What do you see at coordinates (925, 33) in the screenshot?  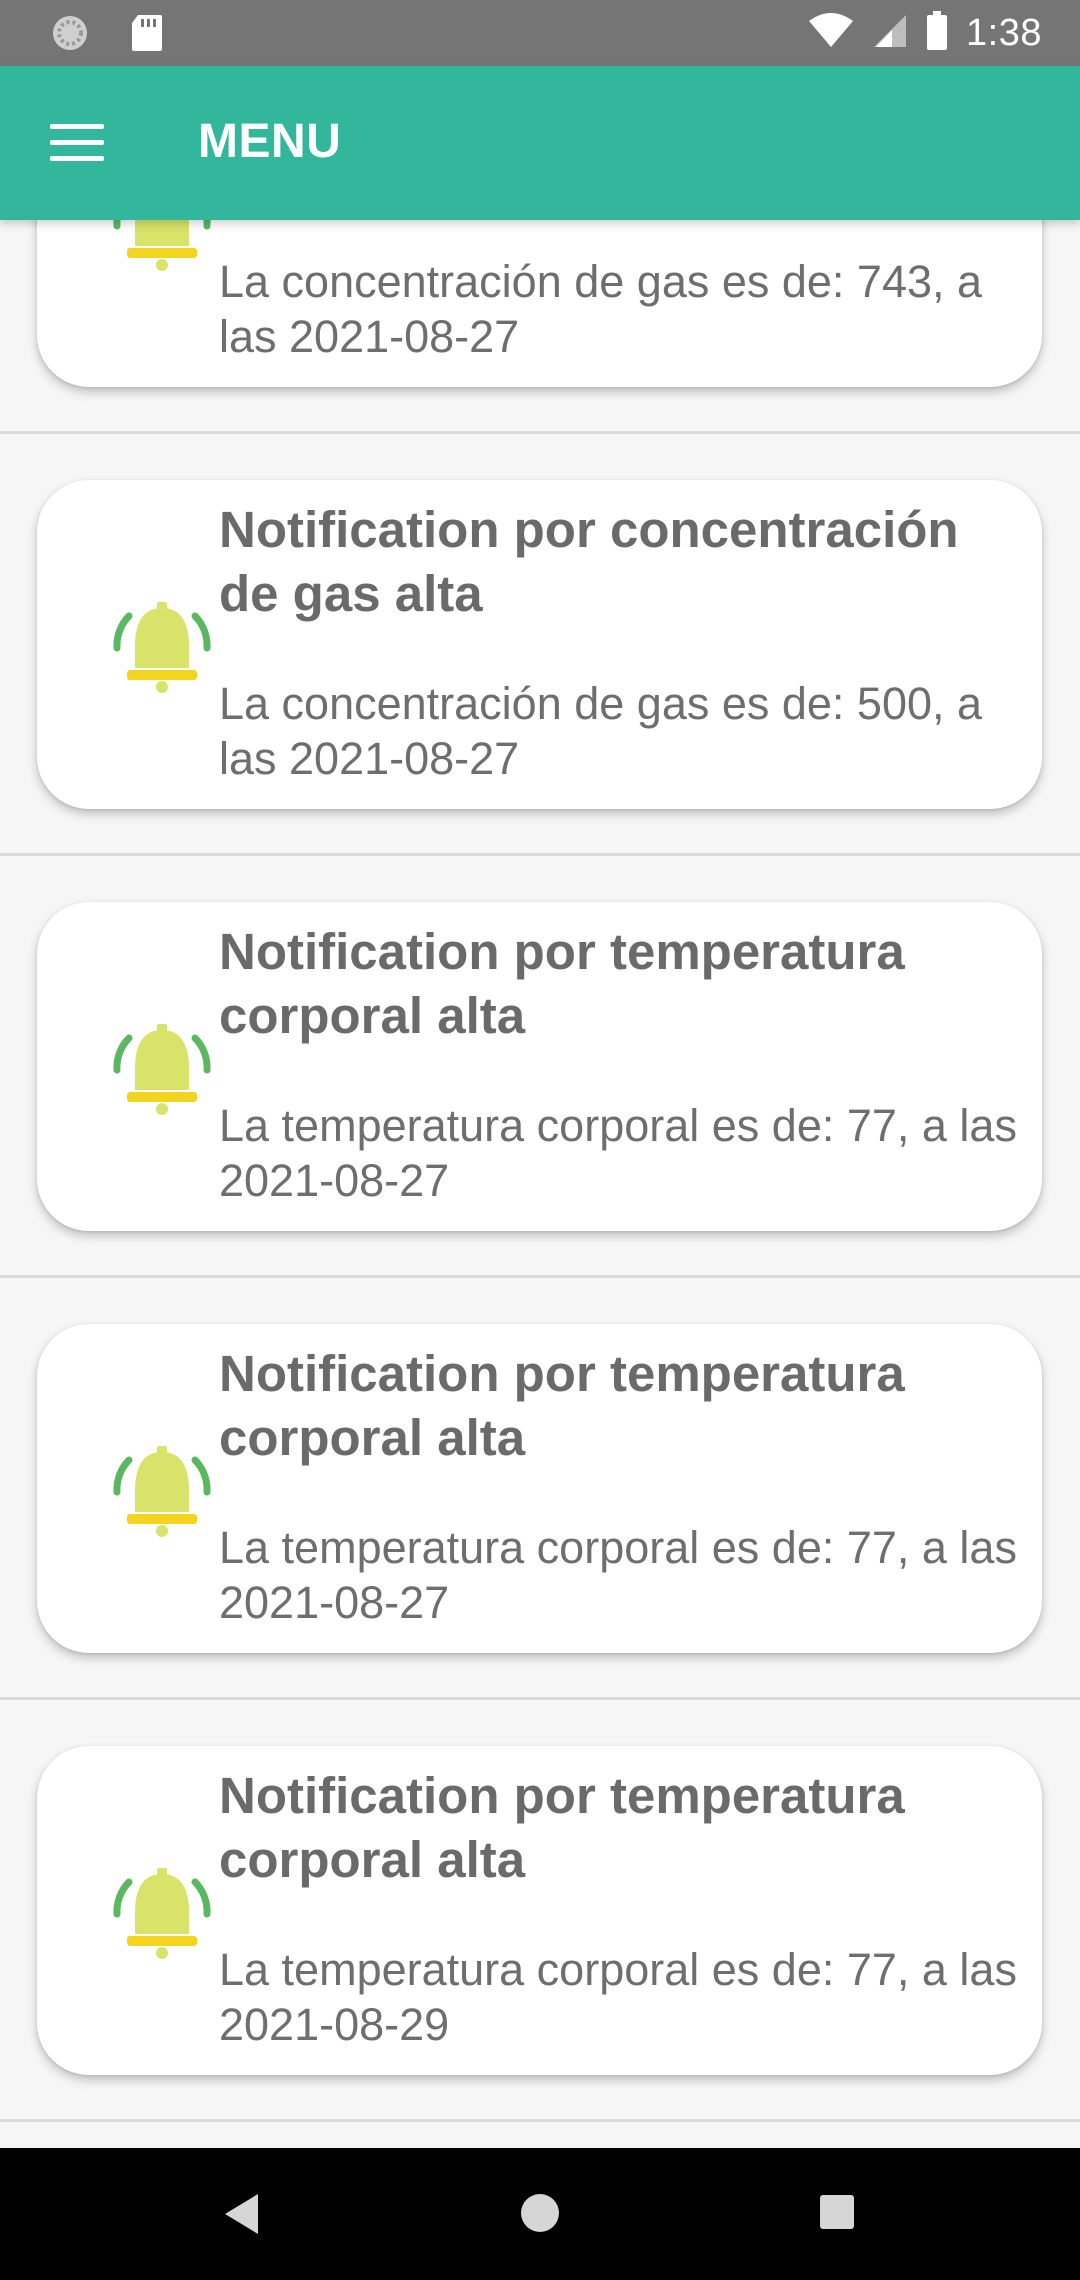 I see `status-right: 1:38` at bounding box center [925, 33].